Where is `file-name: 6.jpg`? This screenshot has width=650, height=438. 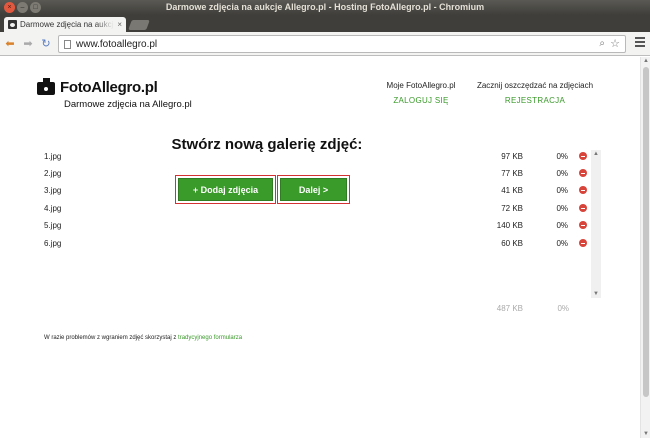
file-name: 6.jpg is located at coordinates (53, 243).